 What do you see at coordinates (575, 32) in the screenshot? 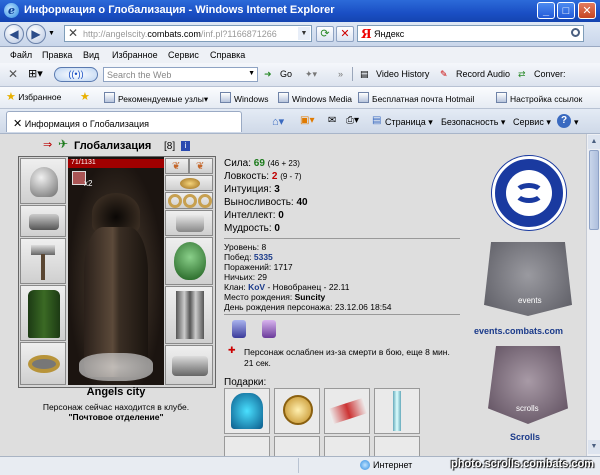
I see `search-icon` at bounding box center [575, 32].